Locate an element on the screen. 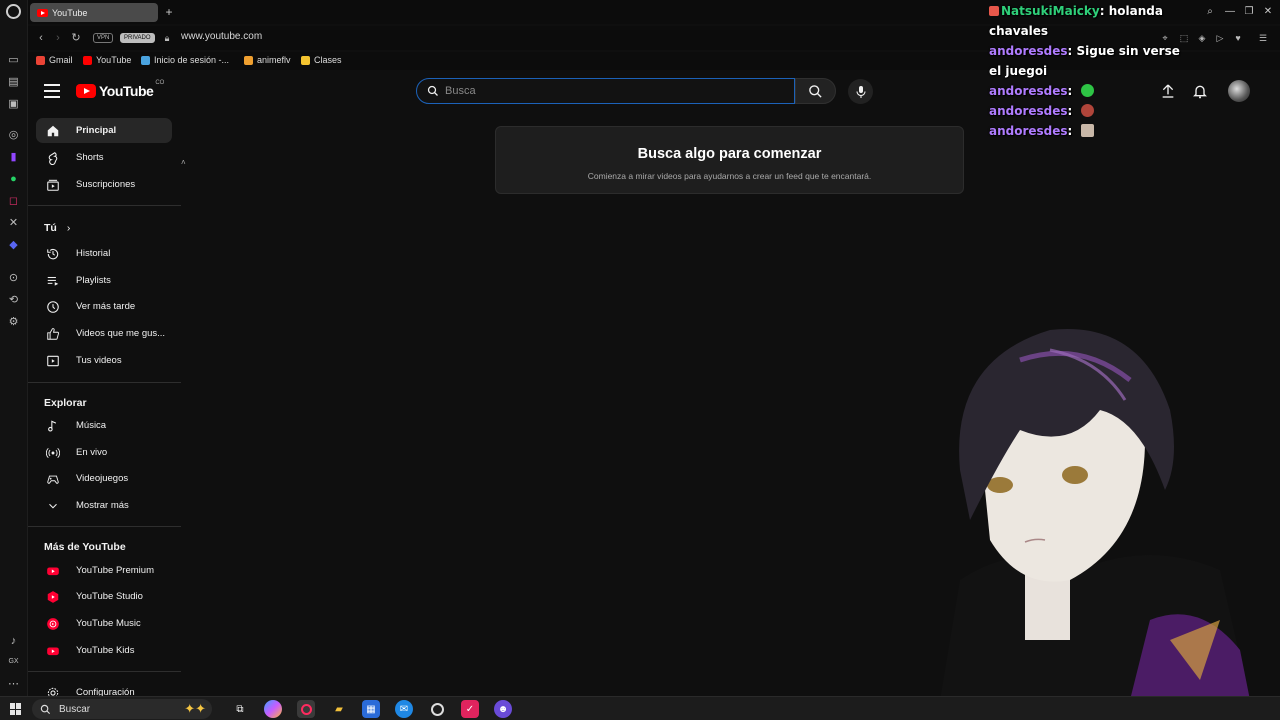  play-icon: ▷ is located at coordinates (1220, 38).